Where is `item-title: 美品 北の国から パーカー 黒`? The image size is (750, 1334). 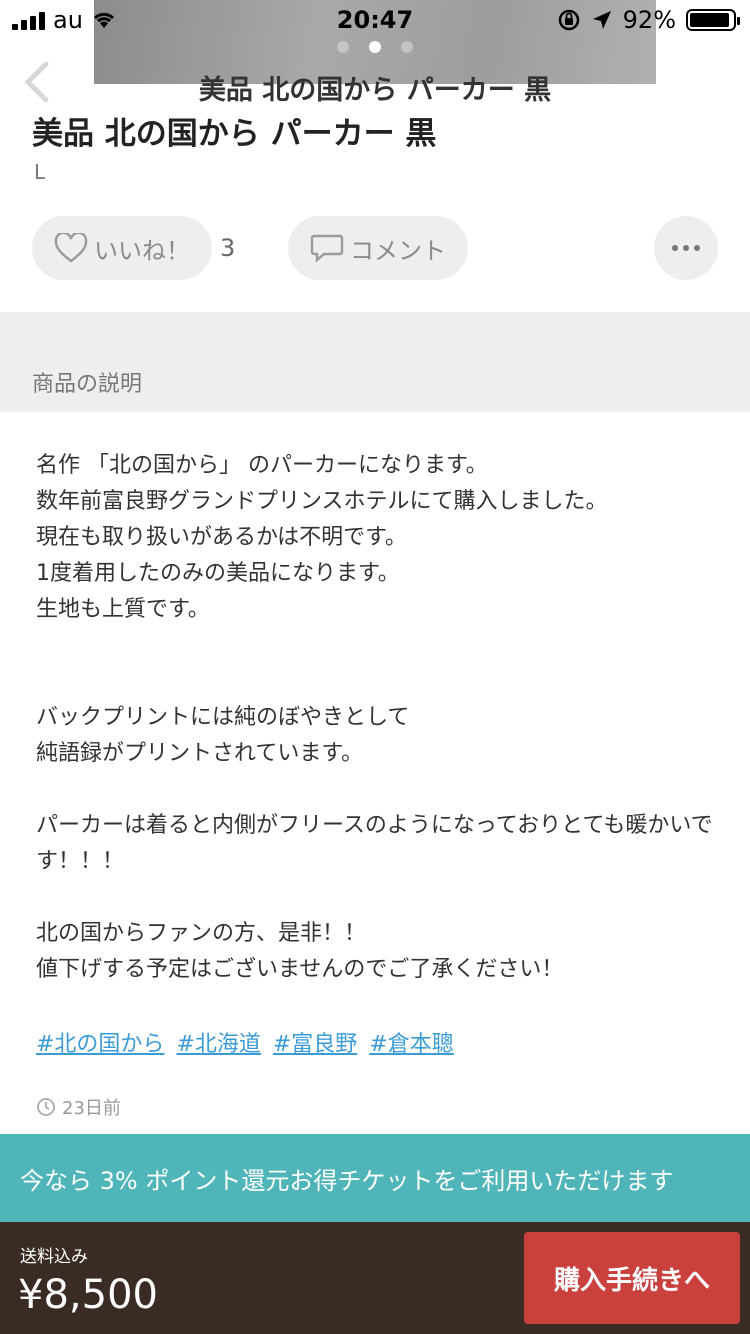 item-title: 美品 北の国から パーカー 黒 is located at coordinates (234, 134).